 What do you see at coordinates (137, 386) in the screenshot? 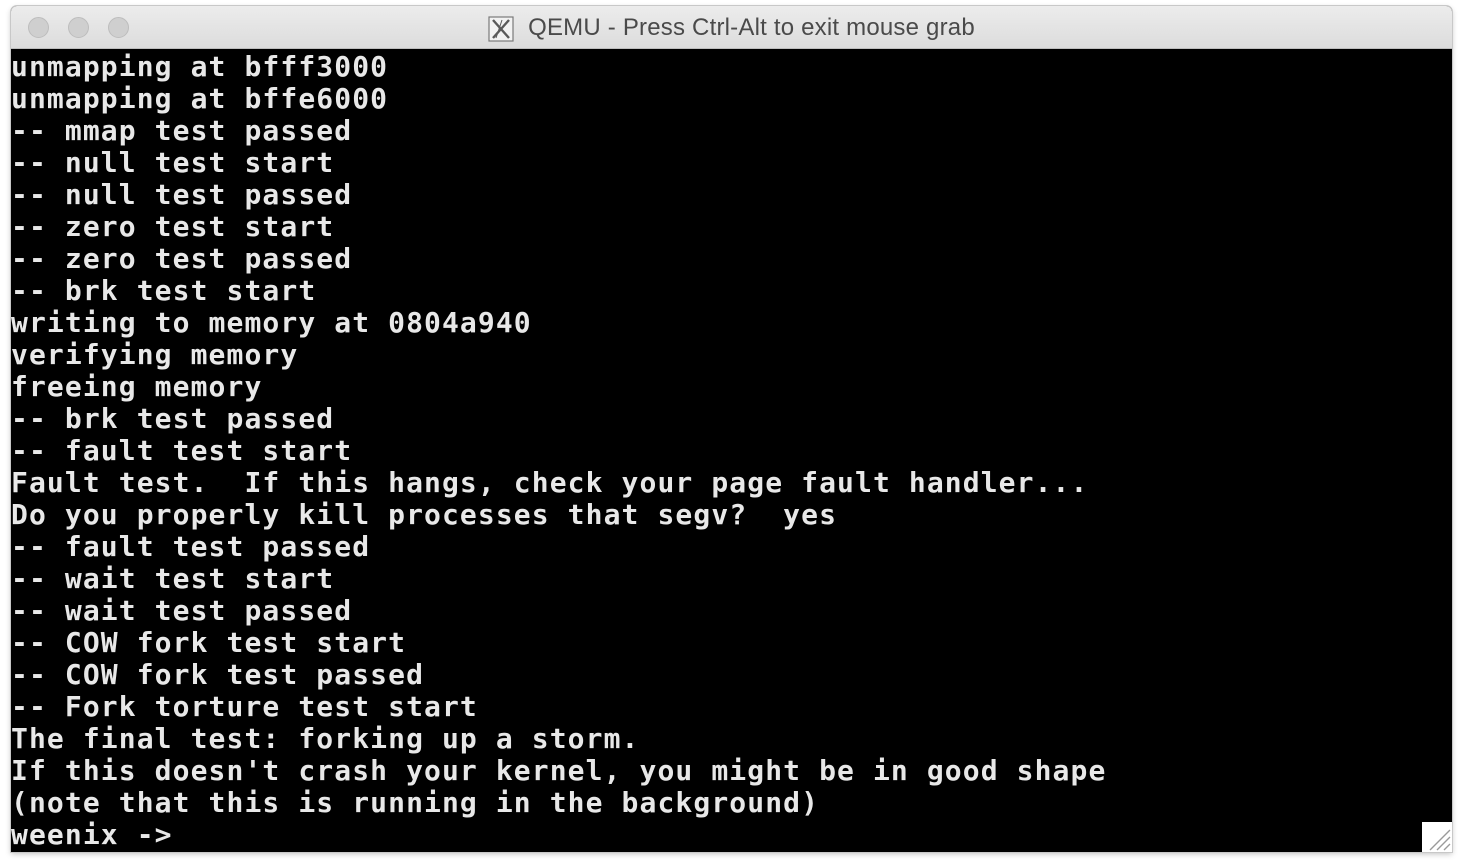
I see `console-line: freeing memory` at bounding box center [137, 386].